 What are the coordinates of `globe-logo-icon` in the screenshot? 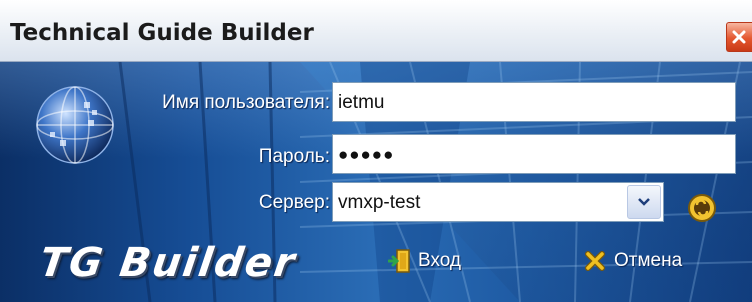 It's located at (75, 125).